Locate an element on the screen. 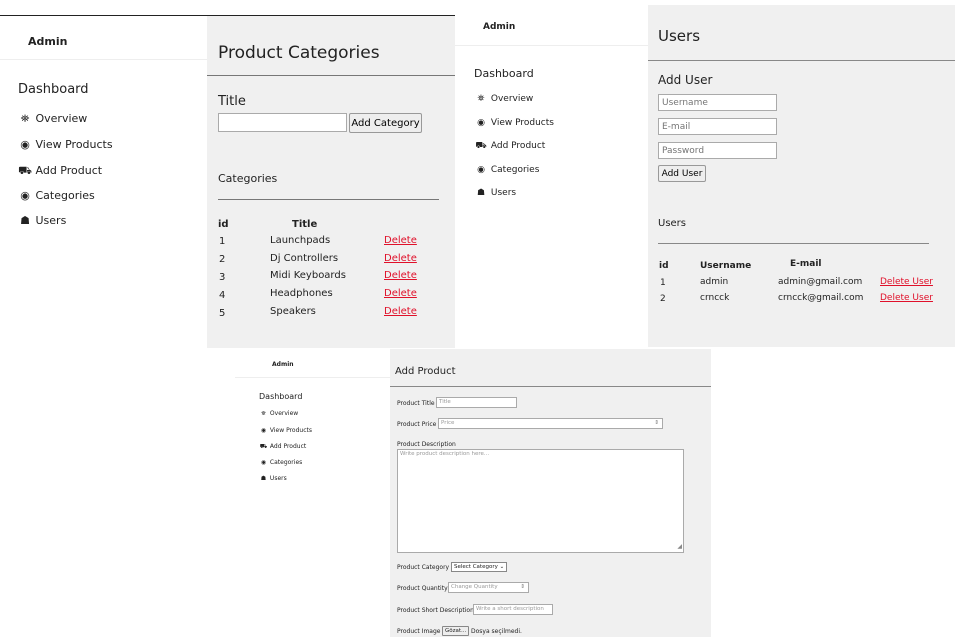 This screenshot has width=955, height=637. row-title: Speakers is located at coordinates (293, 311).